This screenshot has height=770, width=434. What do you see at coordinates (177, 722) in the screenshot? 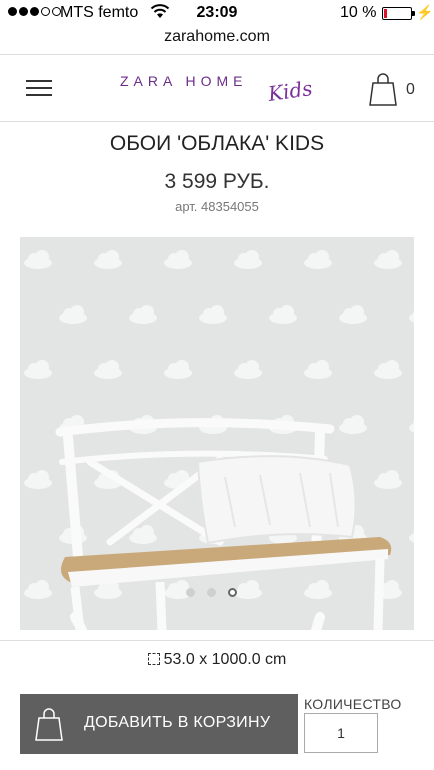
I see `add-to-cart-label: ДОБАВИТЬ В КОРЗИНУ` at bounding box center [177, 722].